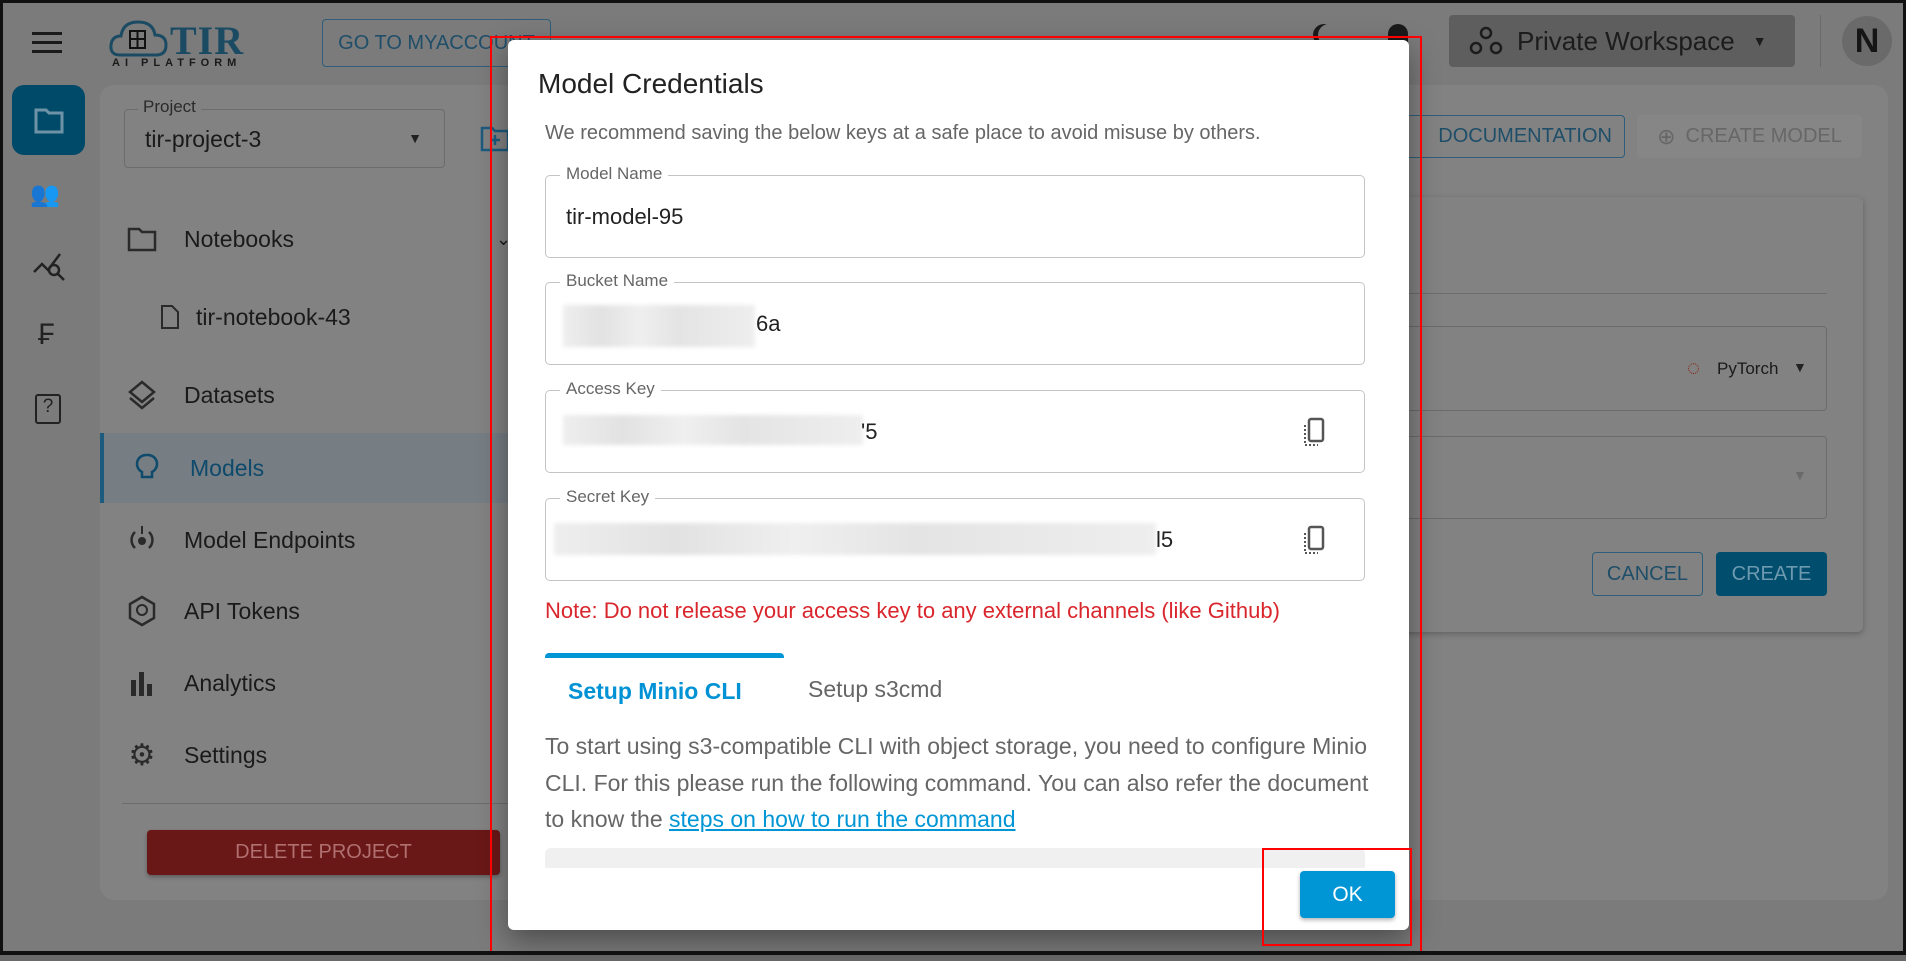  What do you see at coordinates (1631, 414) in the screenshot?
I see `create-model-card: ◌ PyTorch ▼ ▼ CANCEL CREATE` at bounding box center [1631, 414].